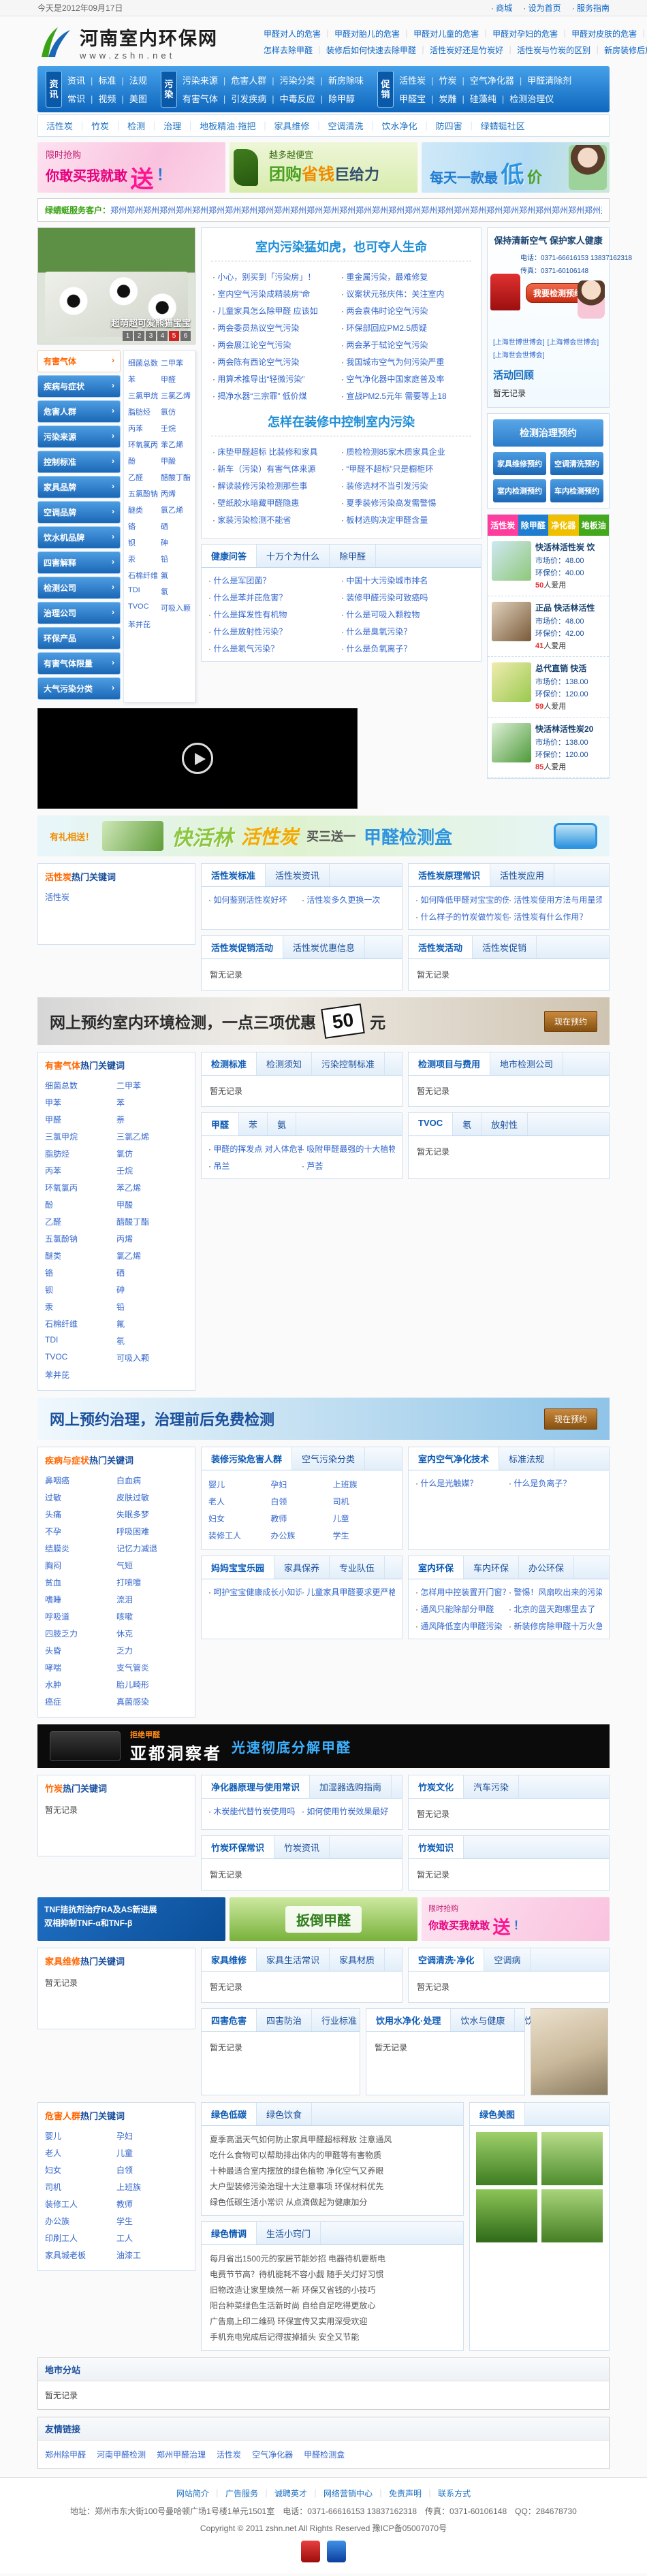 The image size is (647, 2576). I want to click on nav-item: 标准, so click(113, 80).